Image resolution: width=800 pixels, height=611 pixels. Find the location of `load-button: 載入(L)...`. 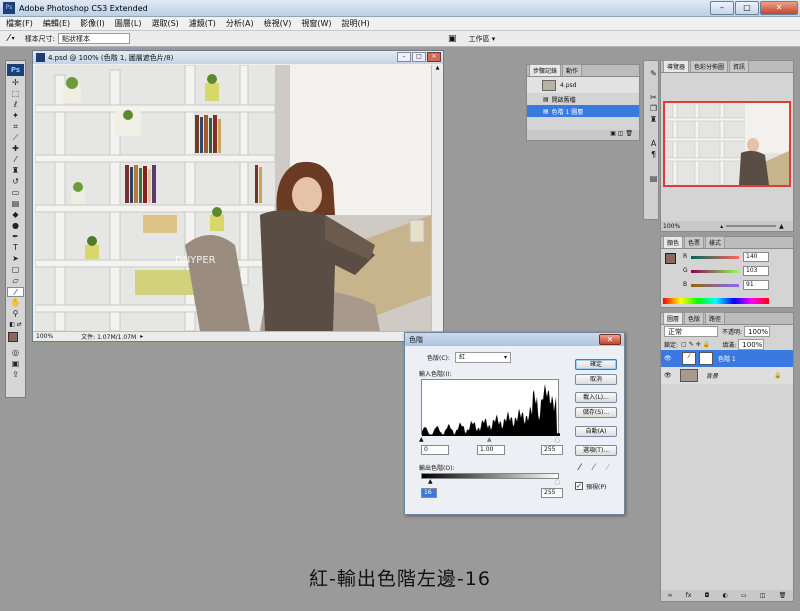

load-button: 載入(L)... is located at coordinates (596, 397).